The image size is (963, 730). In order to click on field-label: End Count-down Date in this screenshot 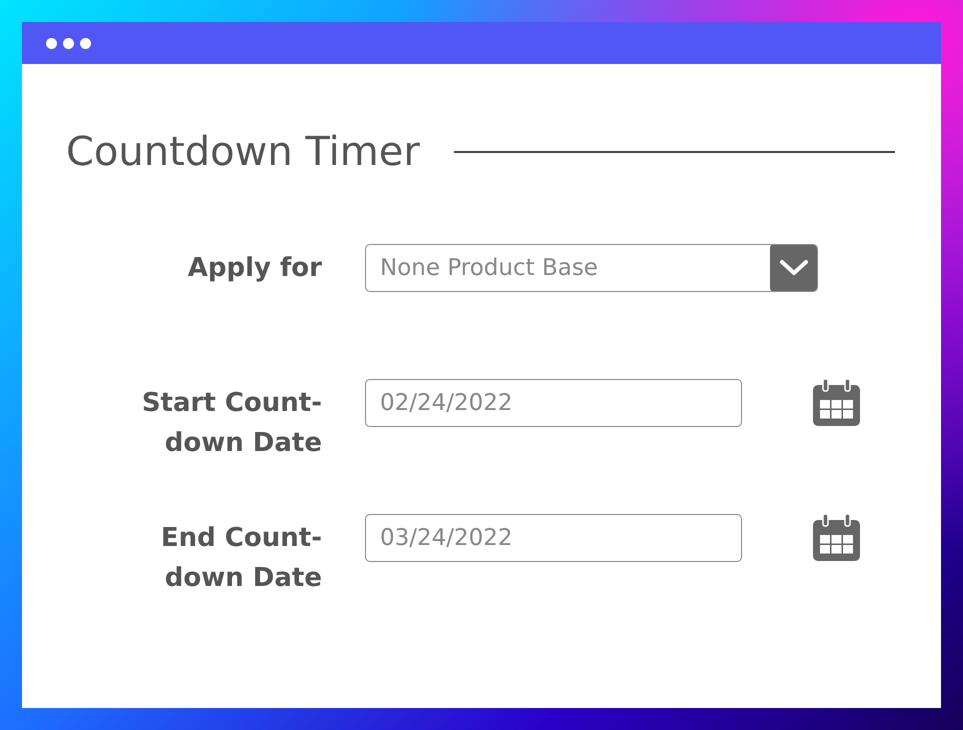, I will do `click(241, 558)`.